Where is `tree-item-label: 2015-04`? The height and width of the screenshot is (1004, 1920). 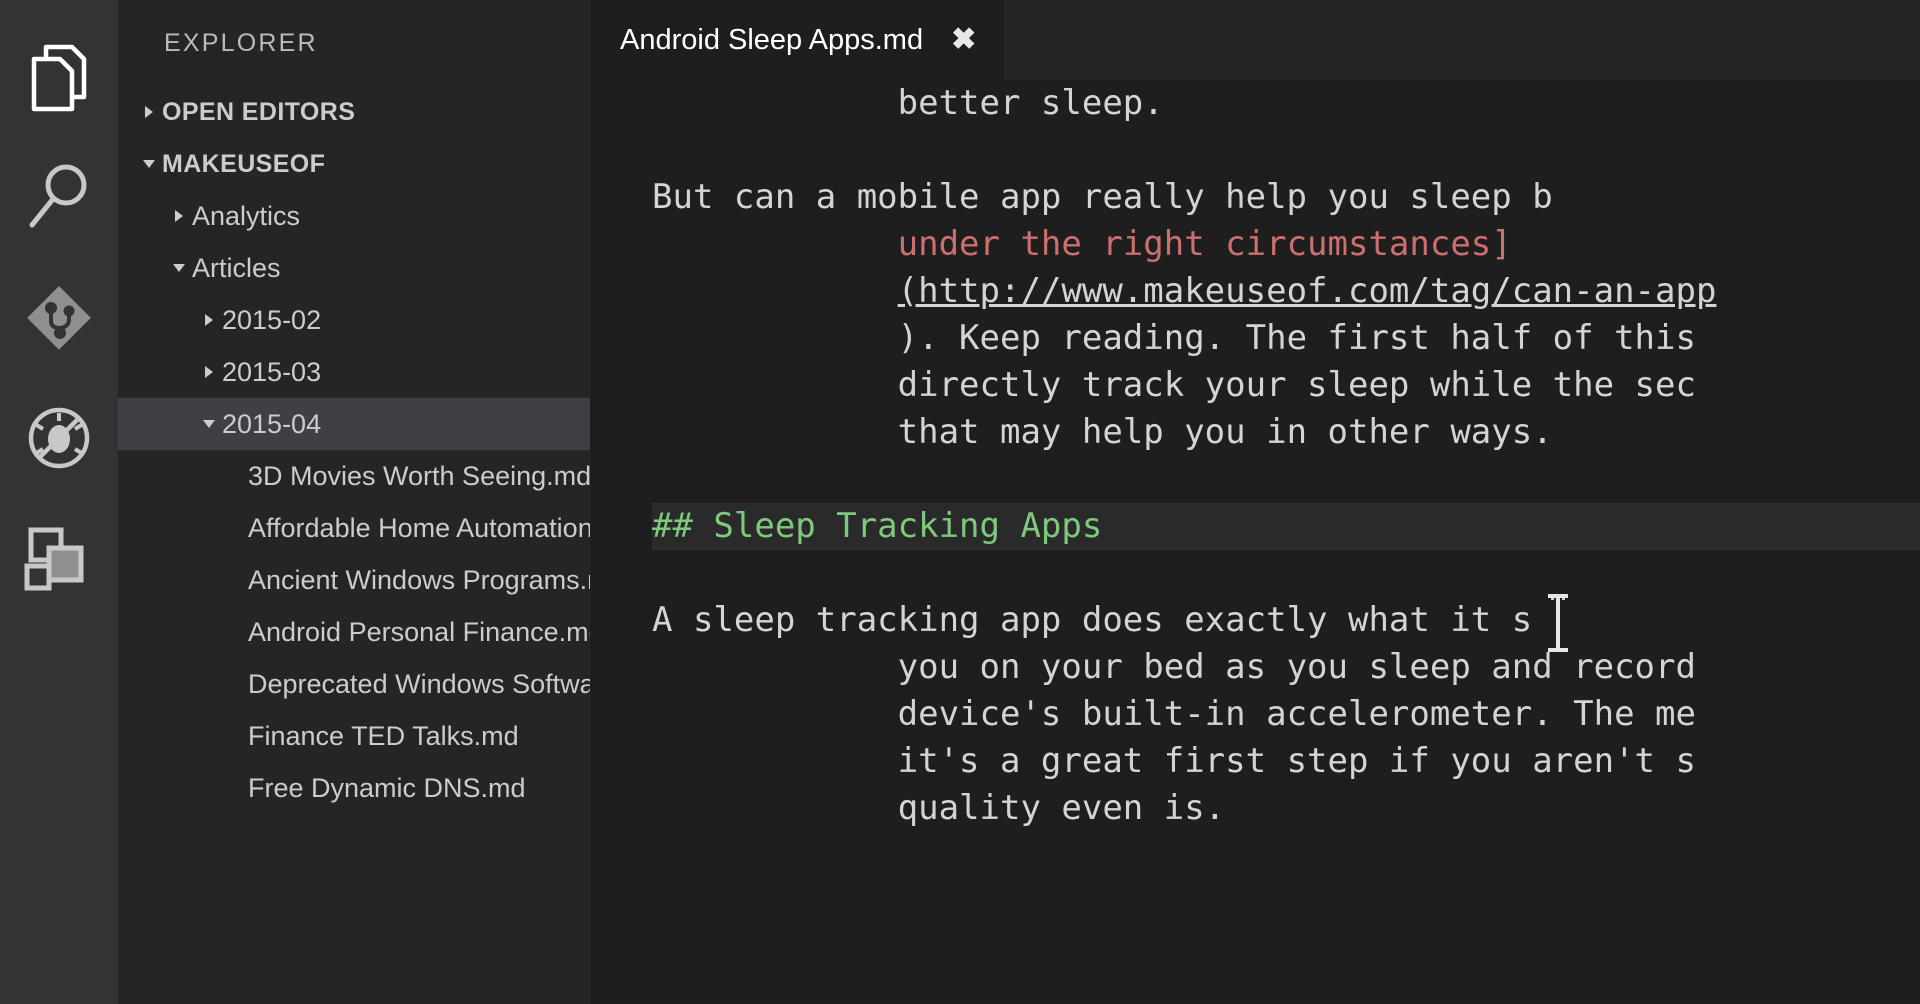
tree-item-label: 2015-04 is located at coordinates (272, 423).